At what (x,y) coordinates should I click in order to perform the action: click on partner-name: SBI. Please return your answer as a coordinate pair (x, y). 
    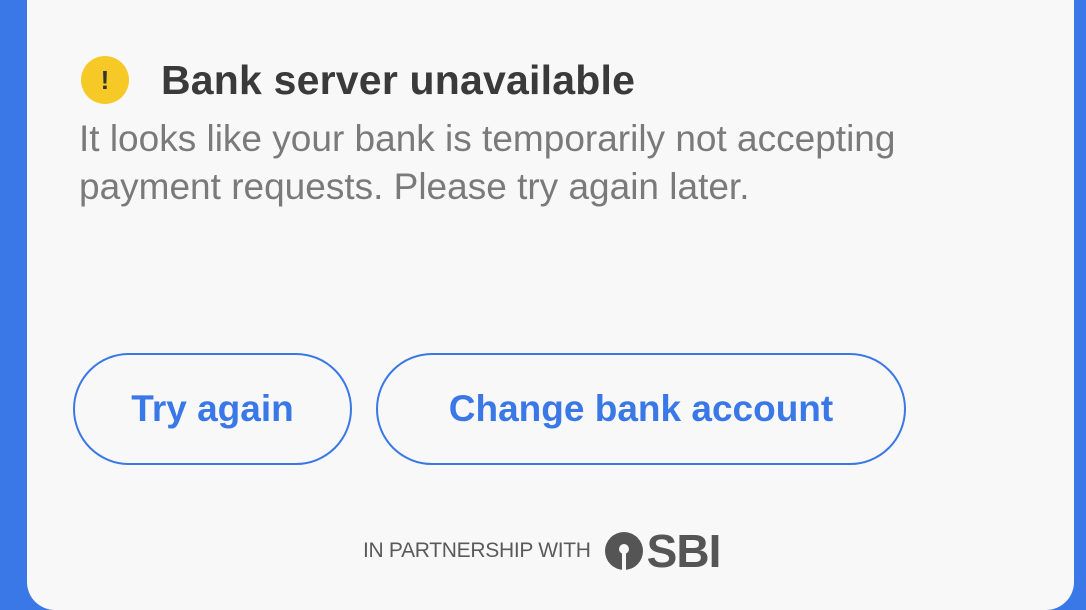
    Looking at the image, I should click on (684, 551).